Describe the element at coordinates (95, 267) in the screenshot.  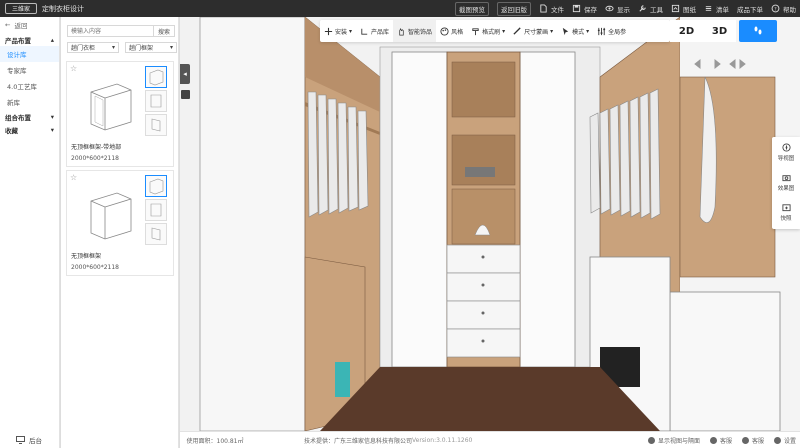
I see `product-dims: 2000*600*2118` at that location.